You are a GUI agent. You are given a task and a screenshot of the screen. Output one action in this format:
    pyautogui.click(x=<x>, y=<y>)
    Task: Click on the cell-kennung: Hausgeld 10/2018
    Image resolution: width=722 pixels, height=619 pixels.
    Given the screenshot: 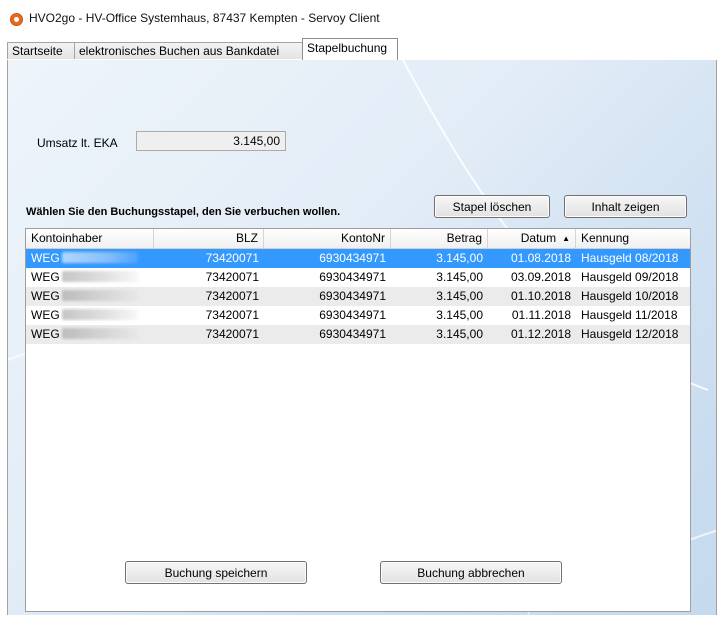 What is the action you would take?
    pyautogui.click(x=630, y=296)
    